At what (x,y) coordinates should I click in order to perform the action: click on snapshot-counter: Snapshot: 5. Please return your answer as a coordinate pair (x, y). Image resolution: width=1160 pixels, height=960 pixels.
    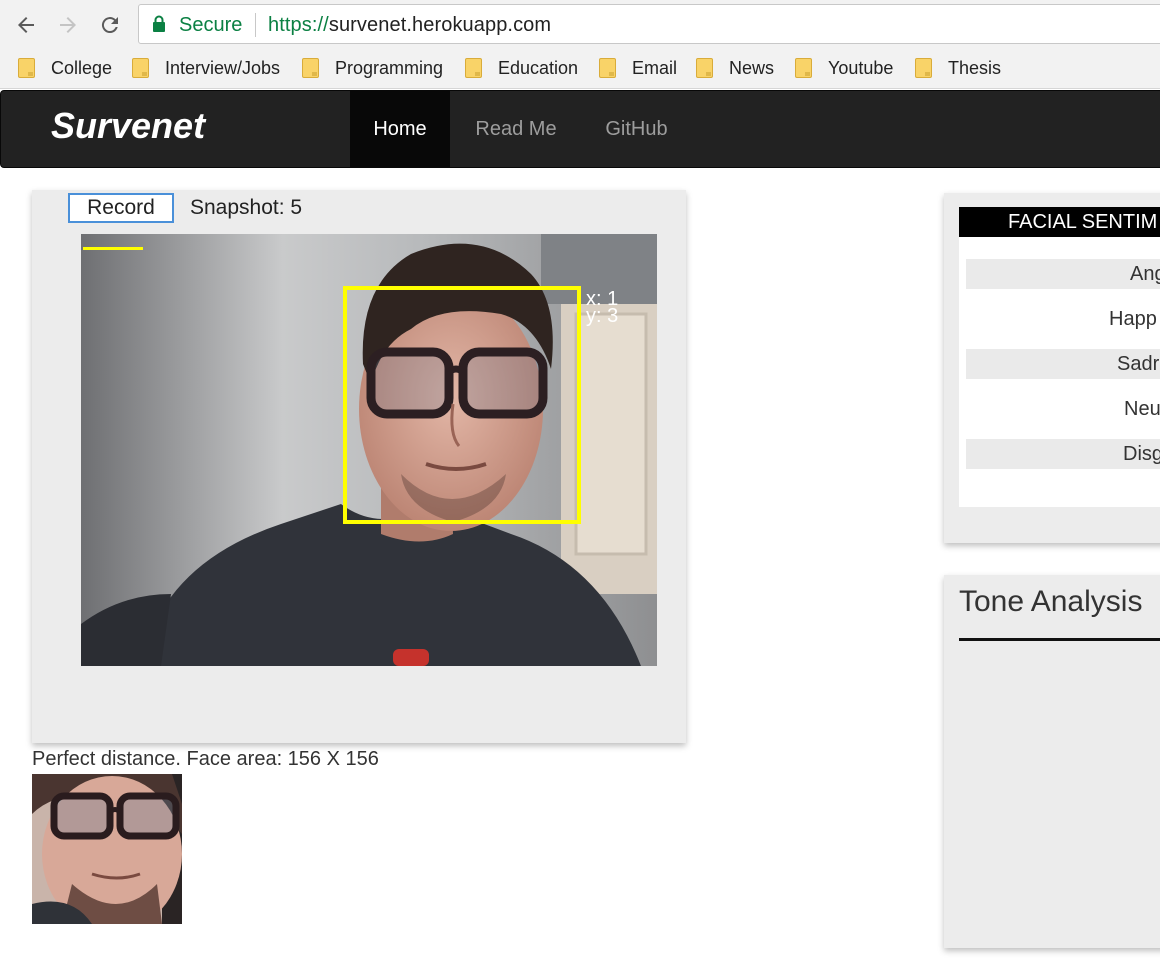
    Looking at the image, I should click on (246, 207).